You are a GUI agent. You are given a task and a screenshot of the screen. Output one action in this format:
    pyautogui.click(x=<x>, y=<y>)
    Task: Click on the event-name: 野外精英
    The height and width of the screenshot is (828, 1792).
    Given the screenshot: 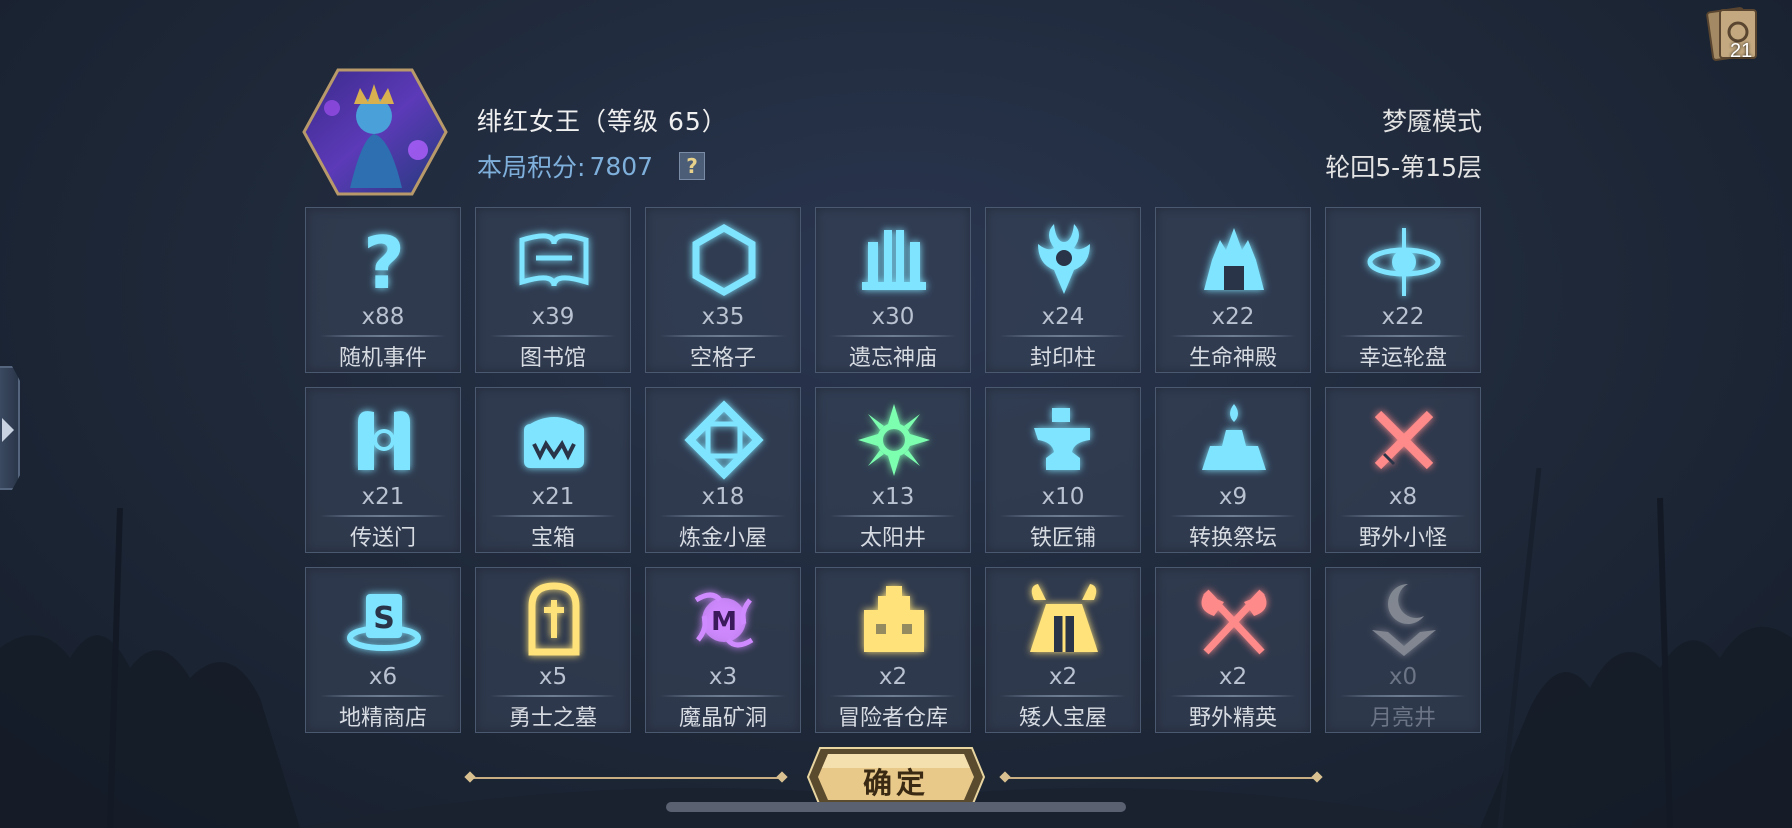 What is the action you would take?
    pyautogui.click(x=1232, y=718)
    